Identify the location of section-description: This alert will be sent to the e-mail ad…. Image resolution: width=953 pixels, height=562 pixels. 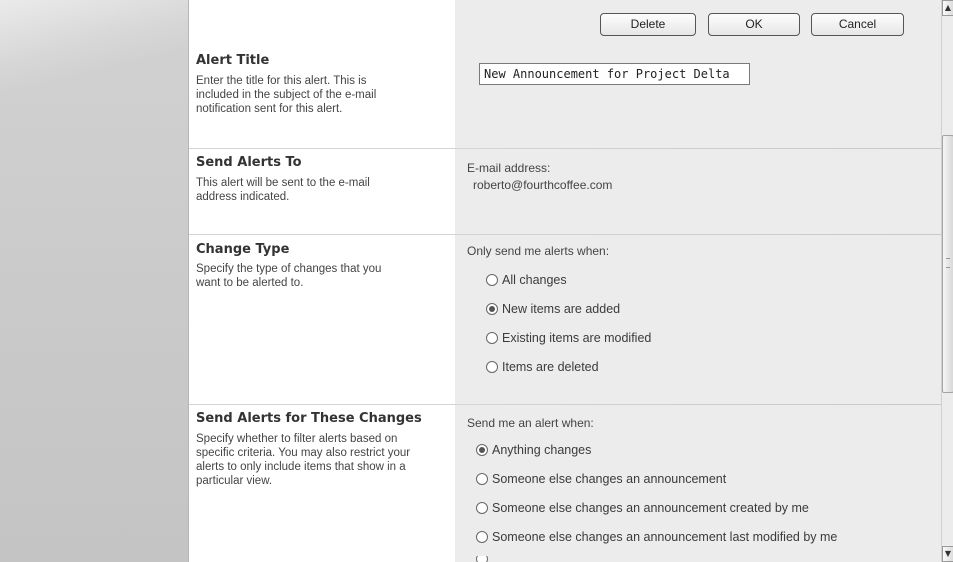
(283, 190).